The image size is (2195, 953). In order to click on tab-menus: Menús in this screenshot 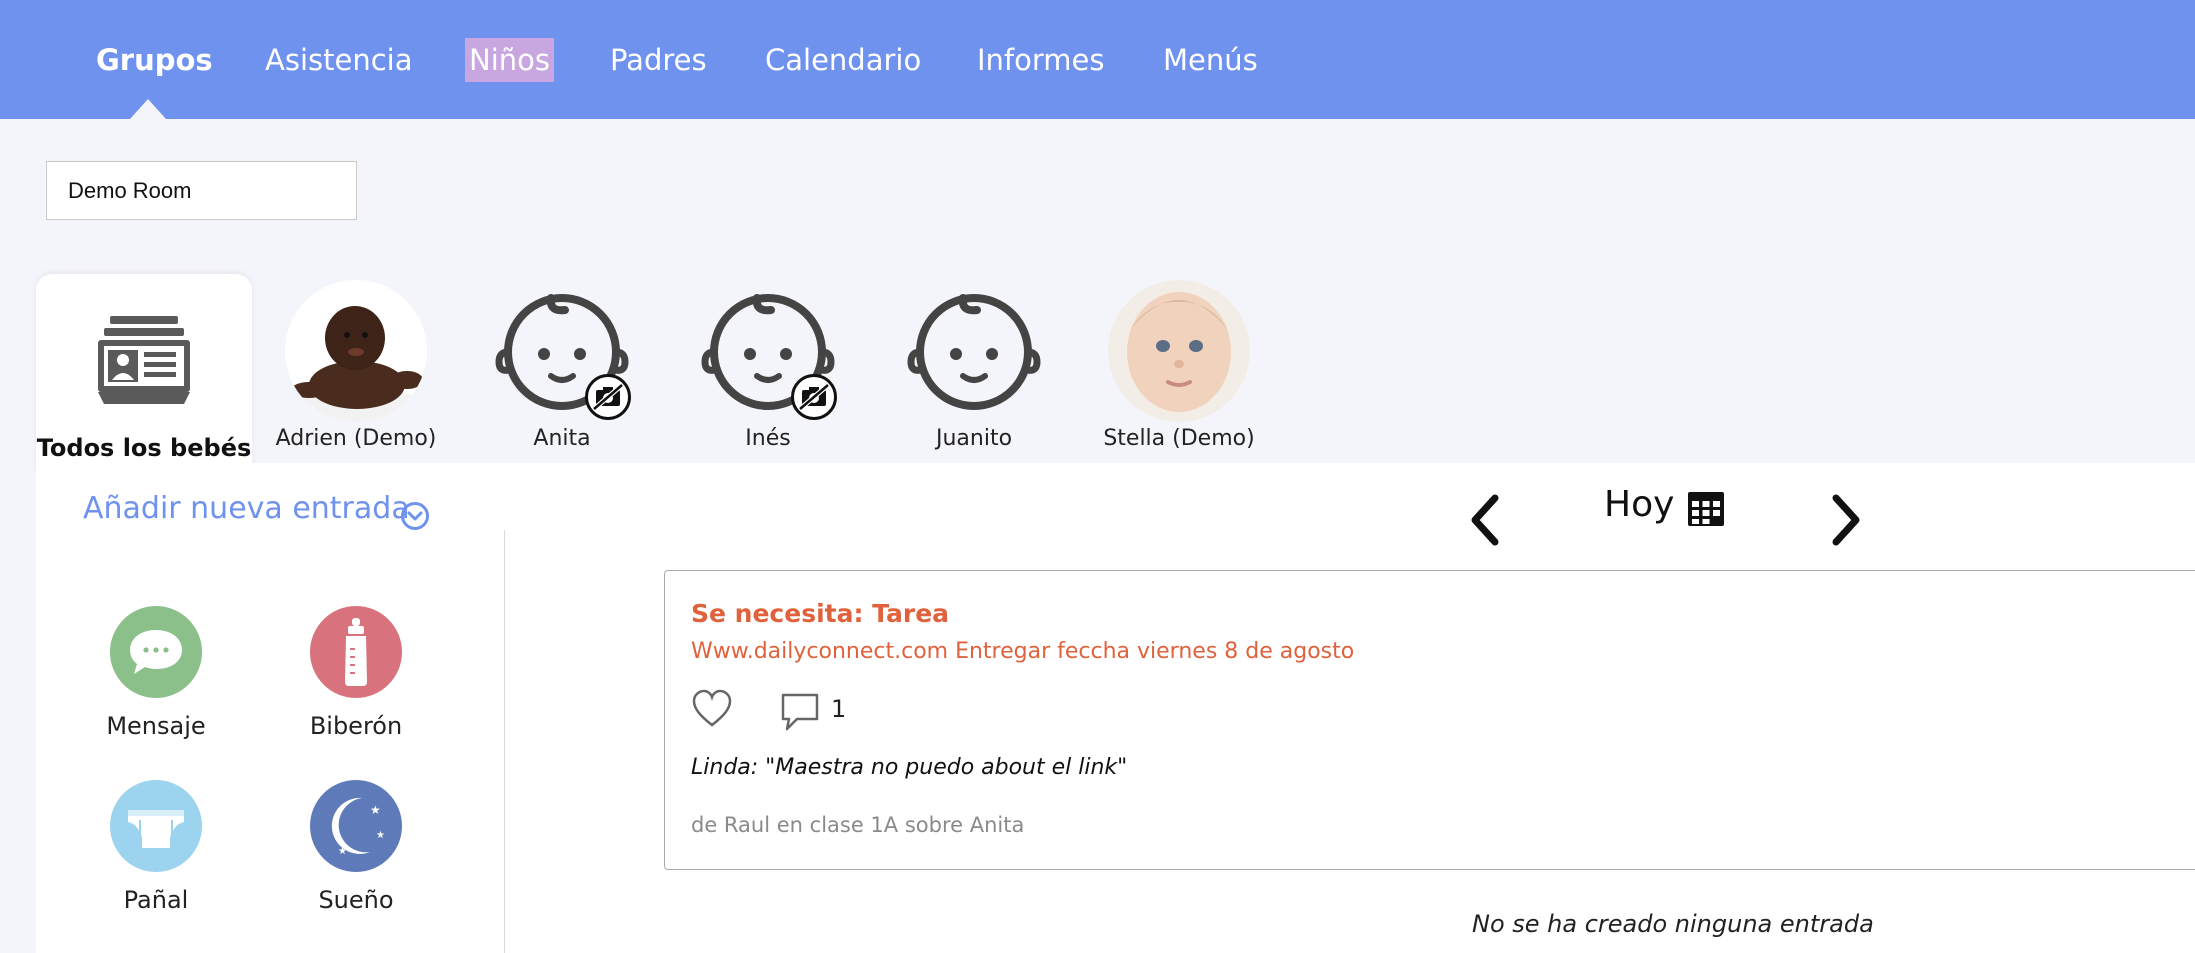, I will do `click(1210, 60)`.